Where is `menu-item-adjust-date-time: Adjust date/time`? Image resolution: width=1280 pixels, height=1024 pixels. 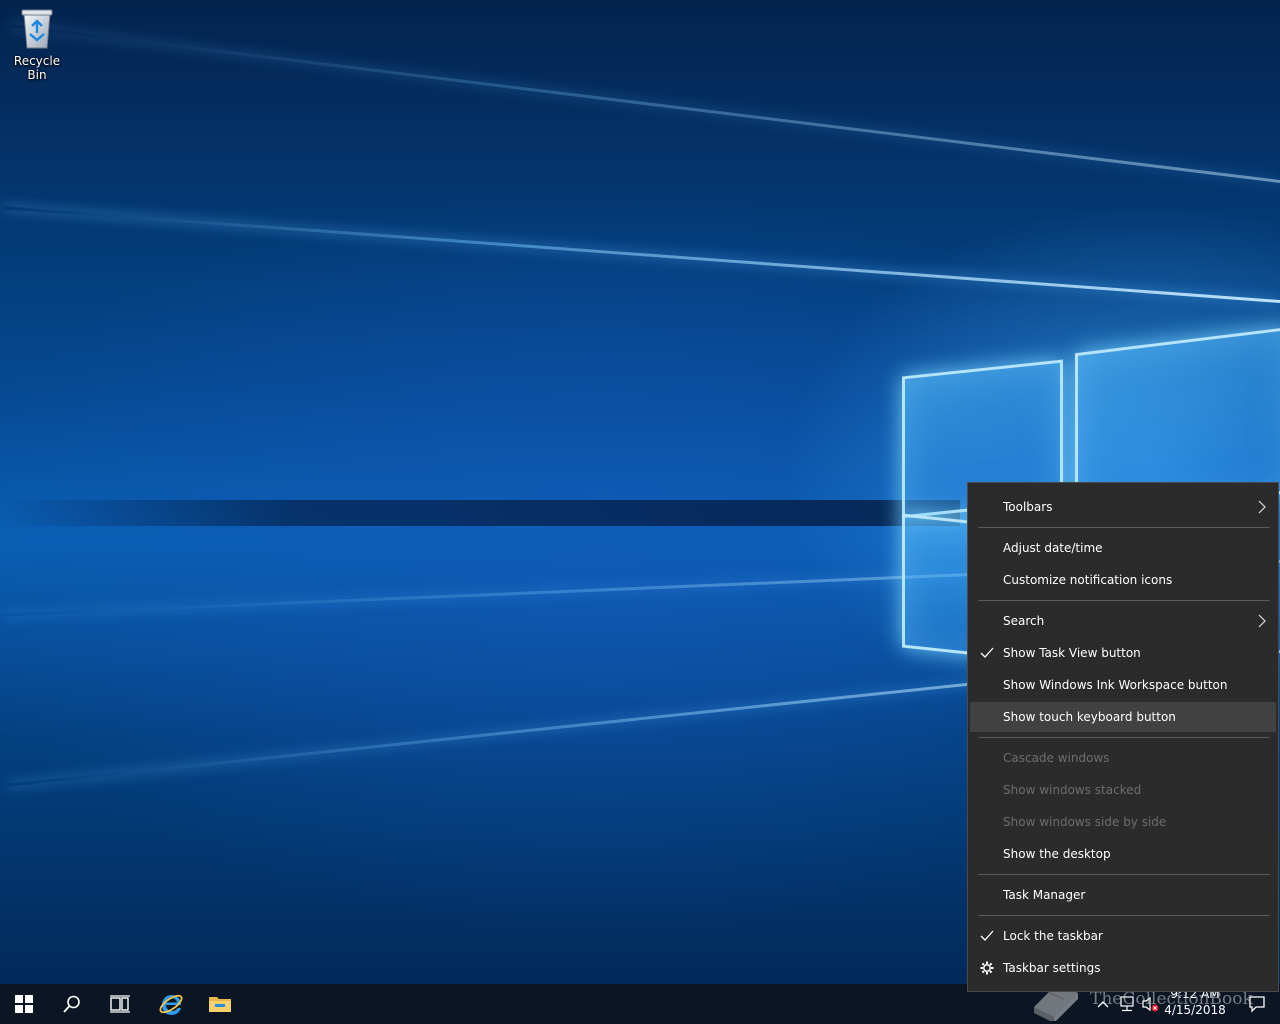 menu-item-adjust-date-time: Adjust date/time is located at coordinates (1123, 548).